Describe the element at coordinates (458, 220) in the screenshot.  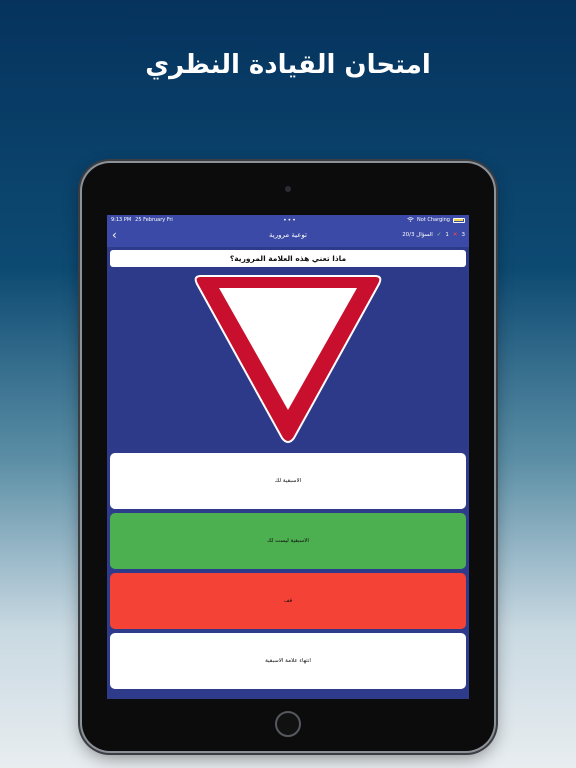
I see `battery-icon` at that location.